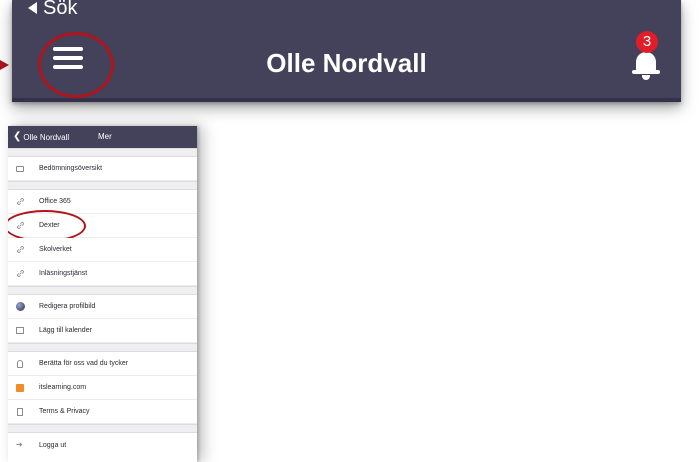 This screenshot has width=699, height=462. Describe the element at coordinates (32, 8) in the screenshot. I see `back-arrow-icon` at that location.